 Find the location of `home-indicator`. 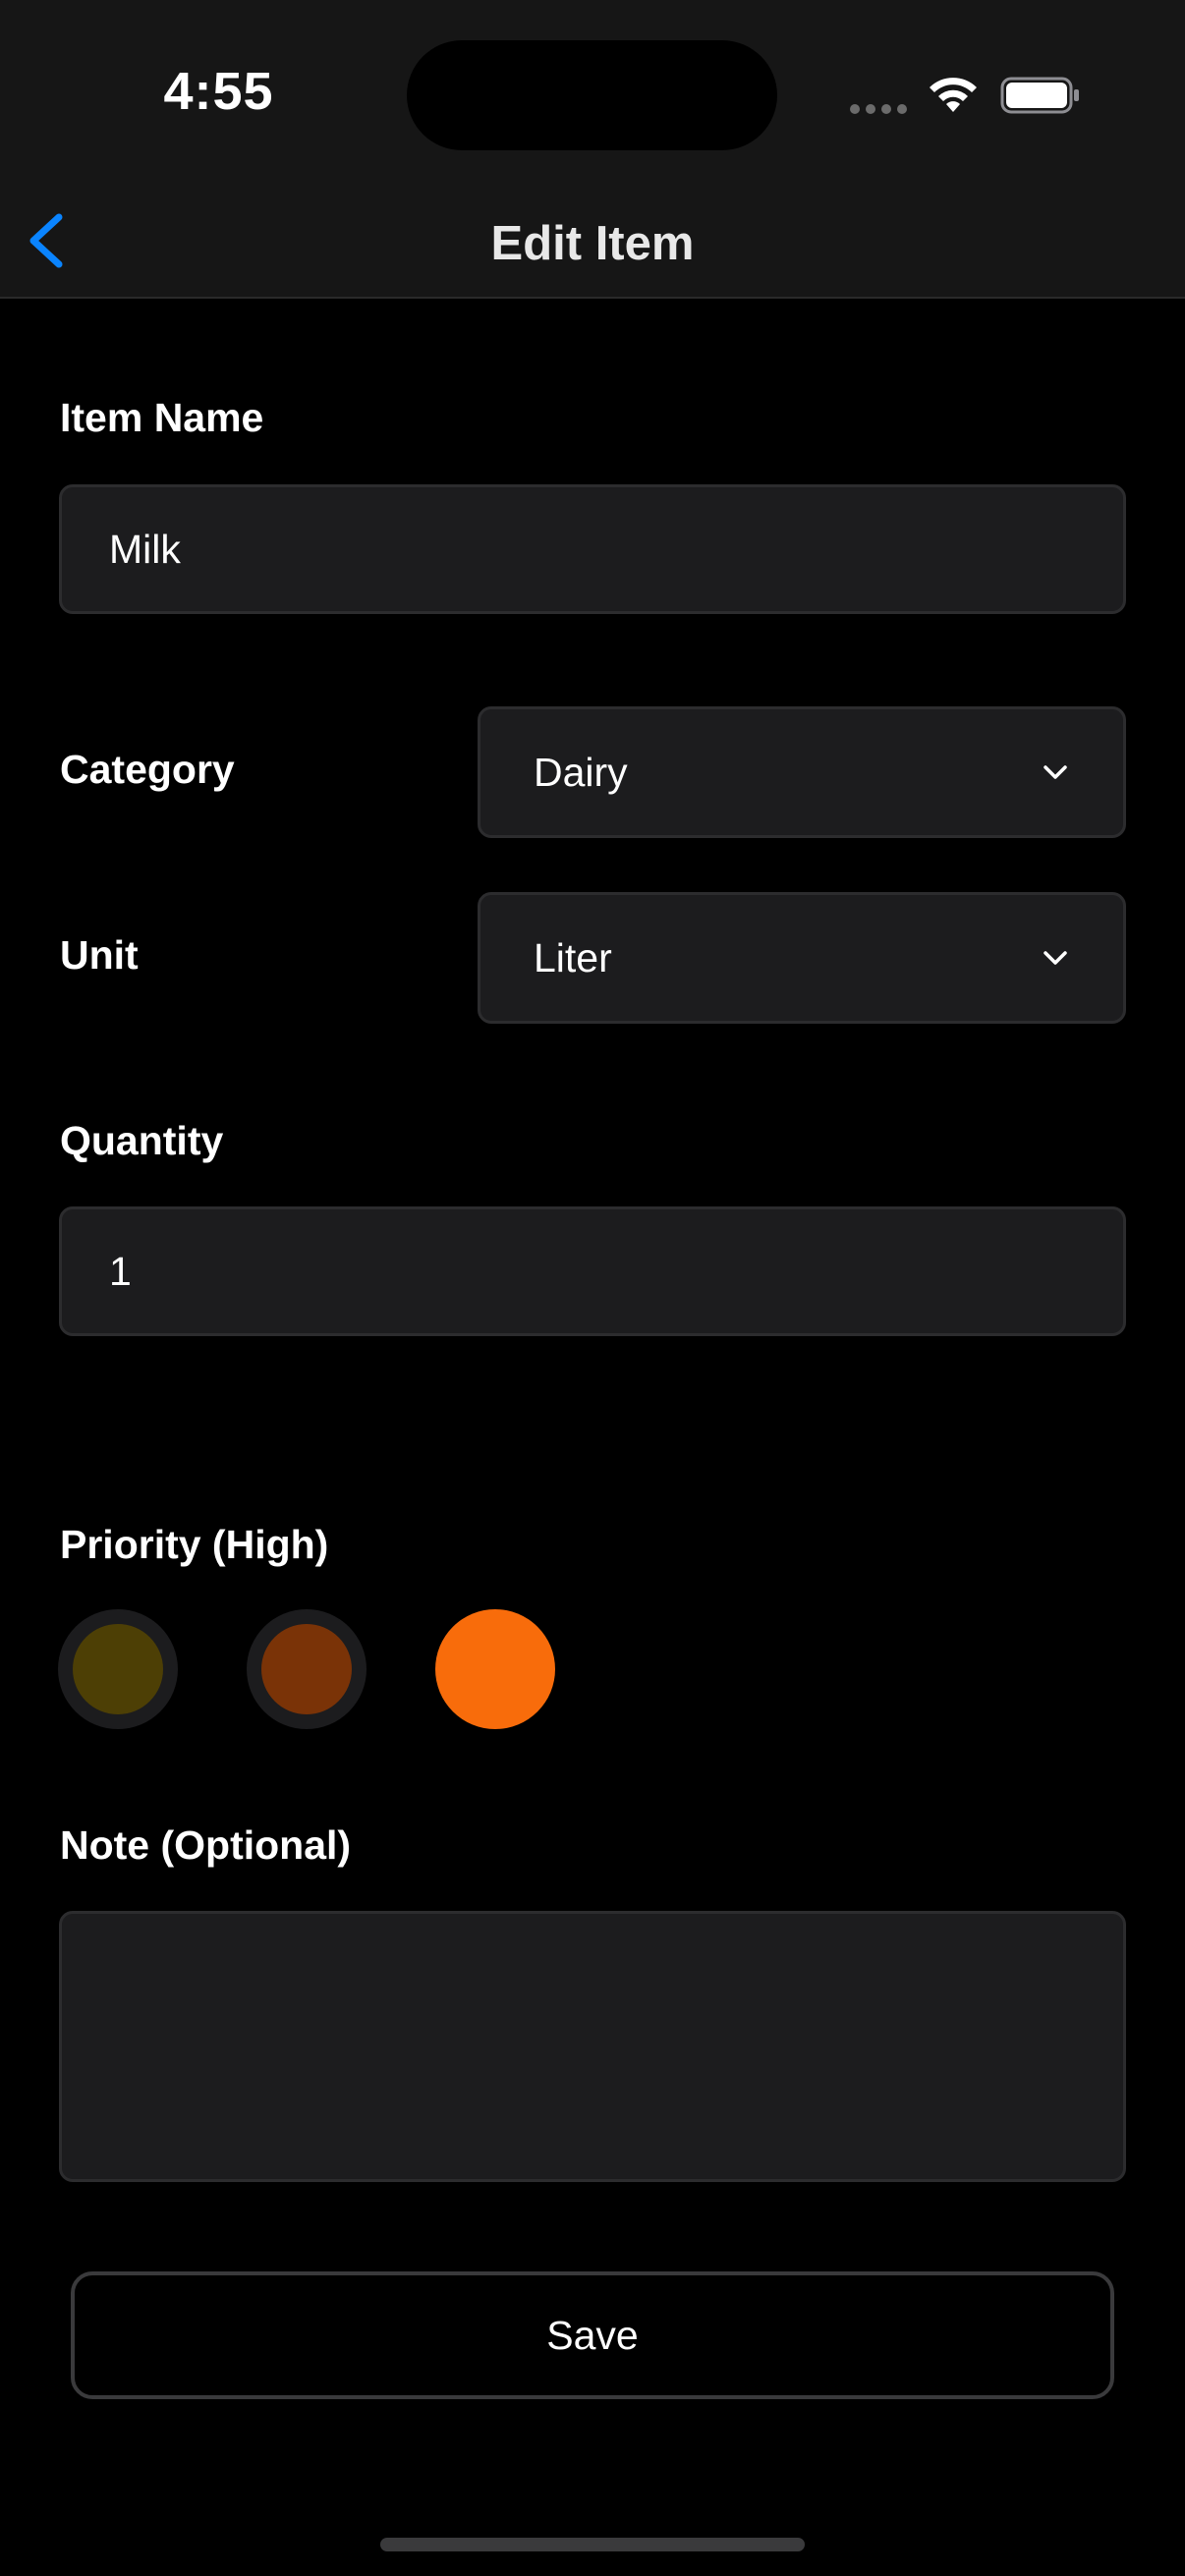

home-indicator is located at coordinates (592, 2544).